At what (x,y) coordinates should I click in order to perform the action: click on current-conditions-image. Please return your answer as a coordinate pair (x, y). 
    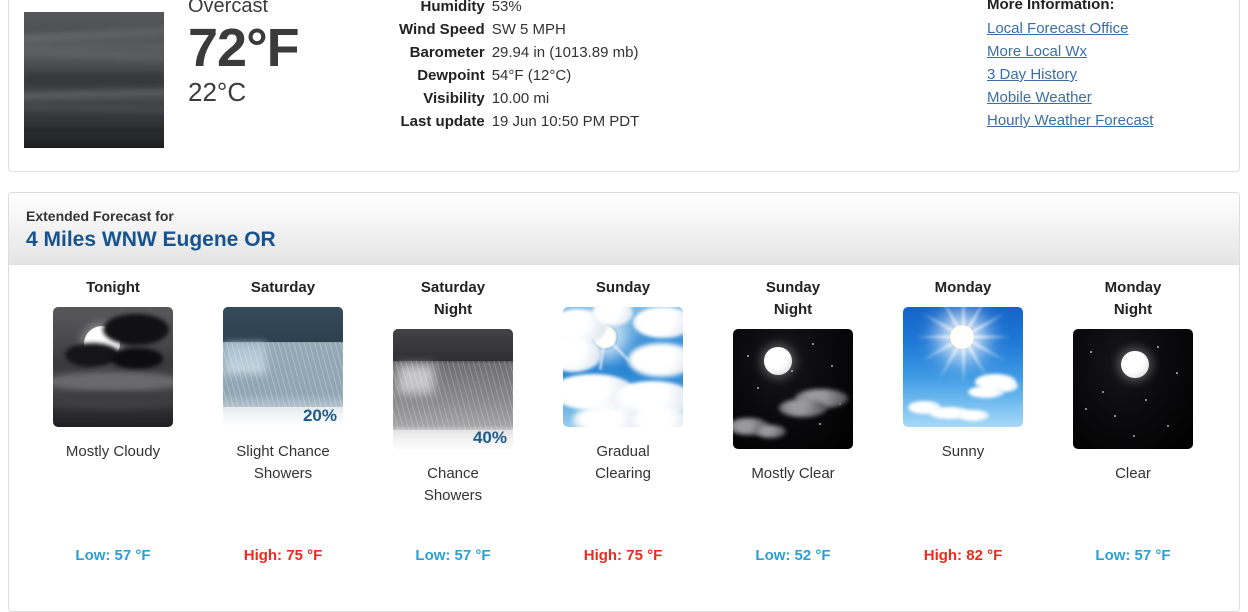
    Looking at the image, I should click on (94, 80).